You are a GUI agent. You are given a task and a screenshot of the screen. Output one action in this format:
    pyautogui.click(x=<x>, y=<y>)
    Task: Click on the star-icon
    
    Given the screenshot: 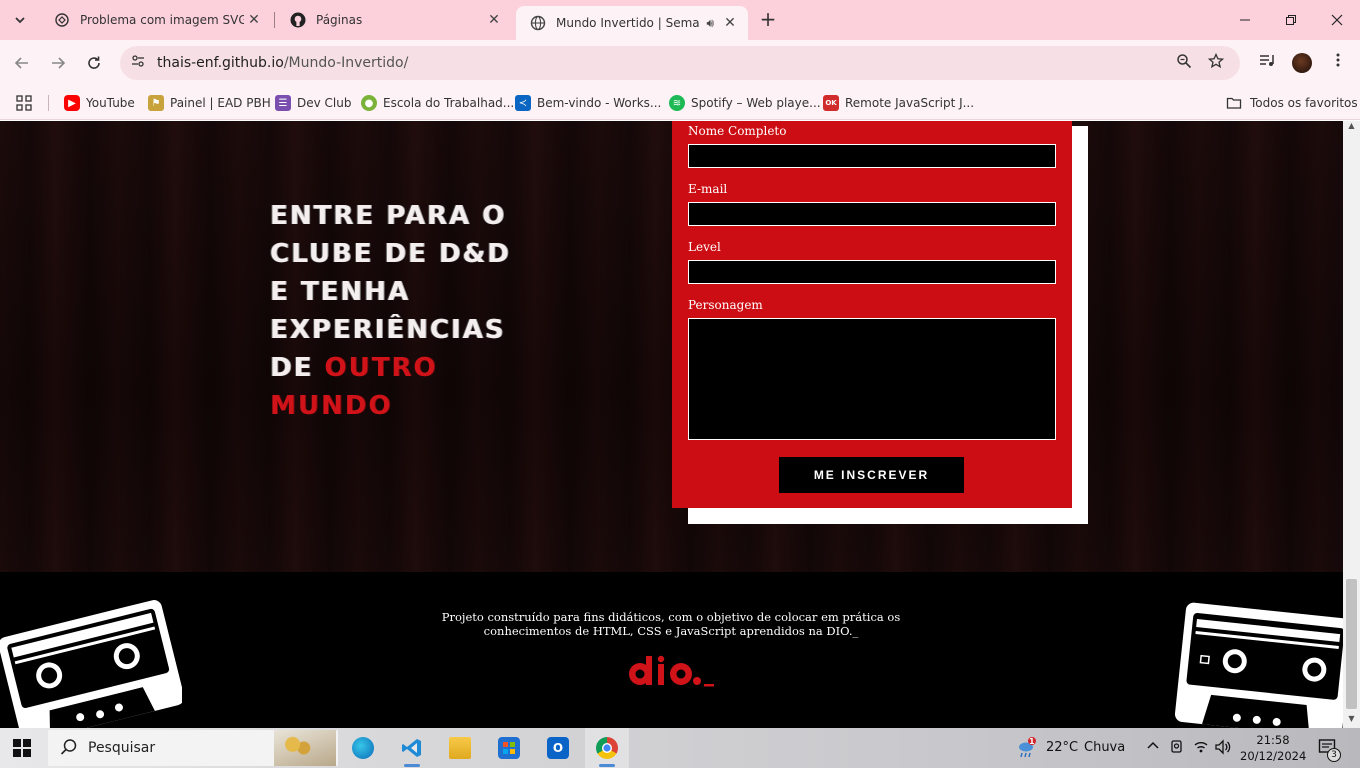 What is the action you would take?
    pyautogui.click(x=1216, y=62)
    